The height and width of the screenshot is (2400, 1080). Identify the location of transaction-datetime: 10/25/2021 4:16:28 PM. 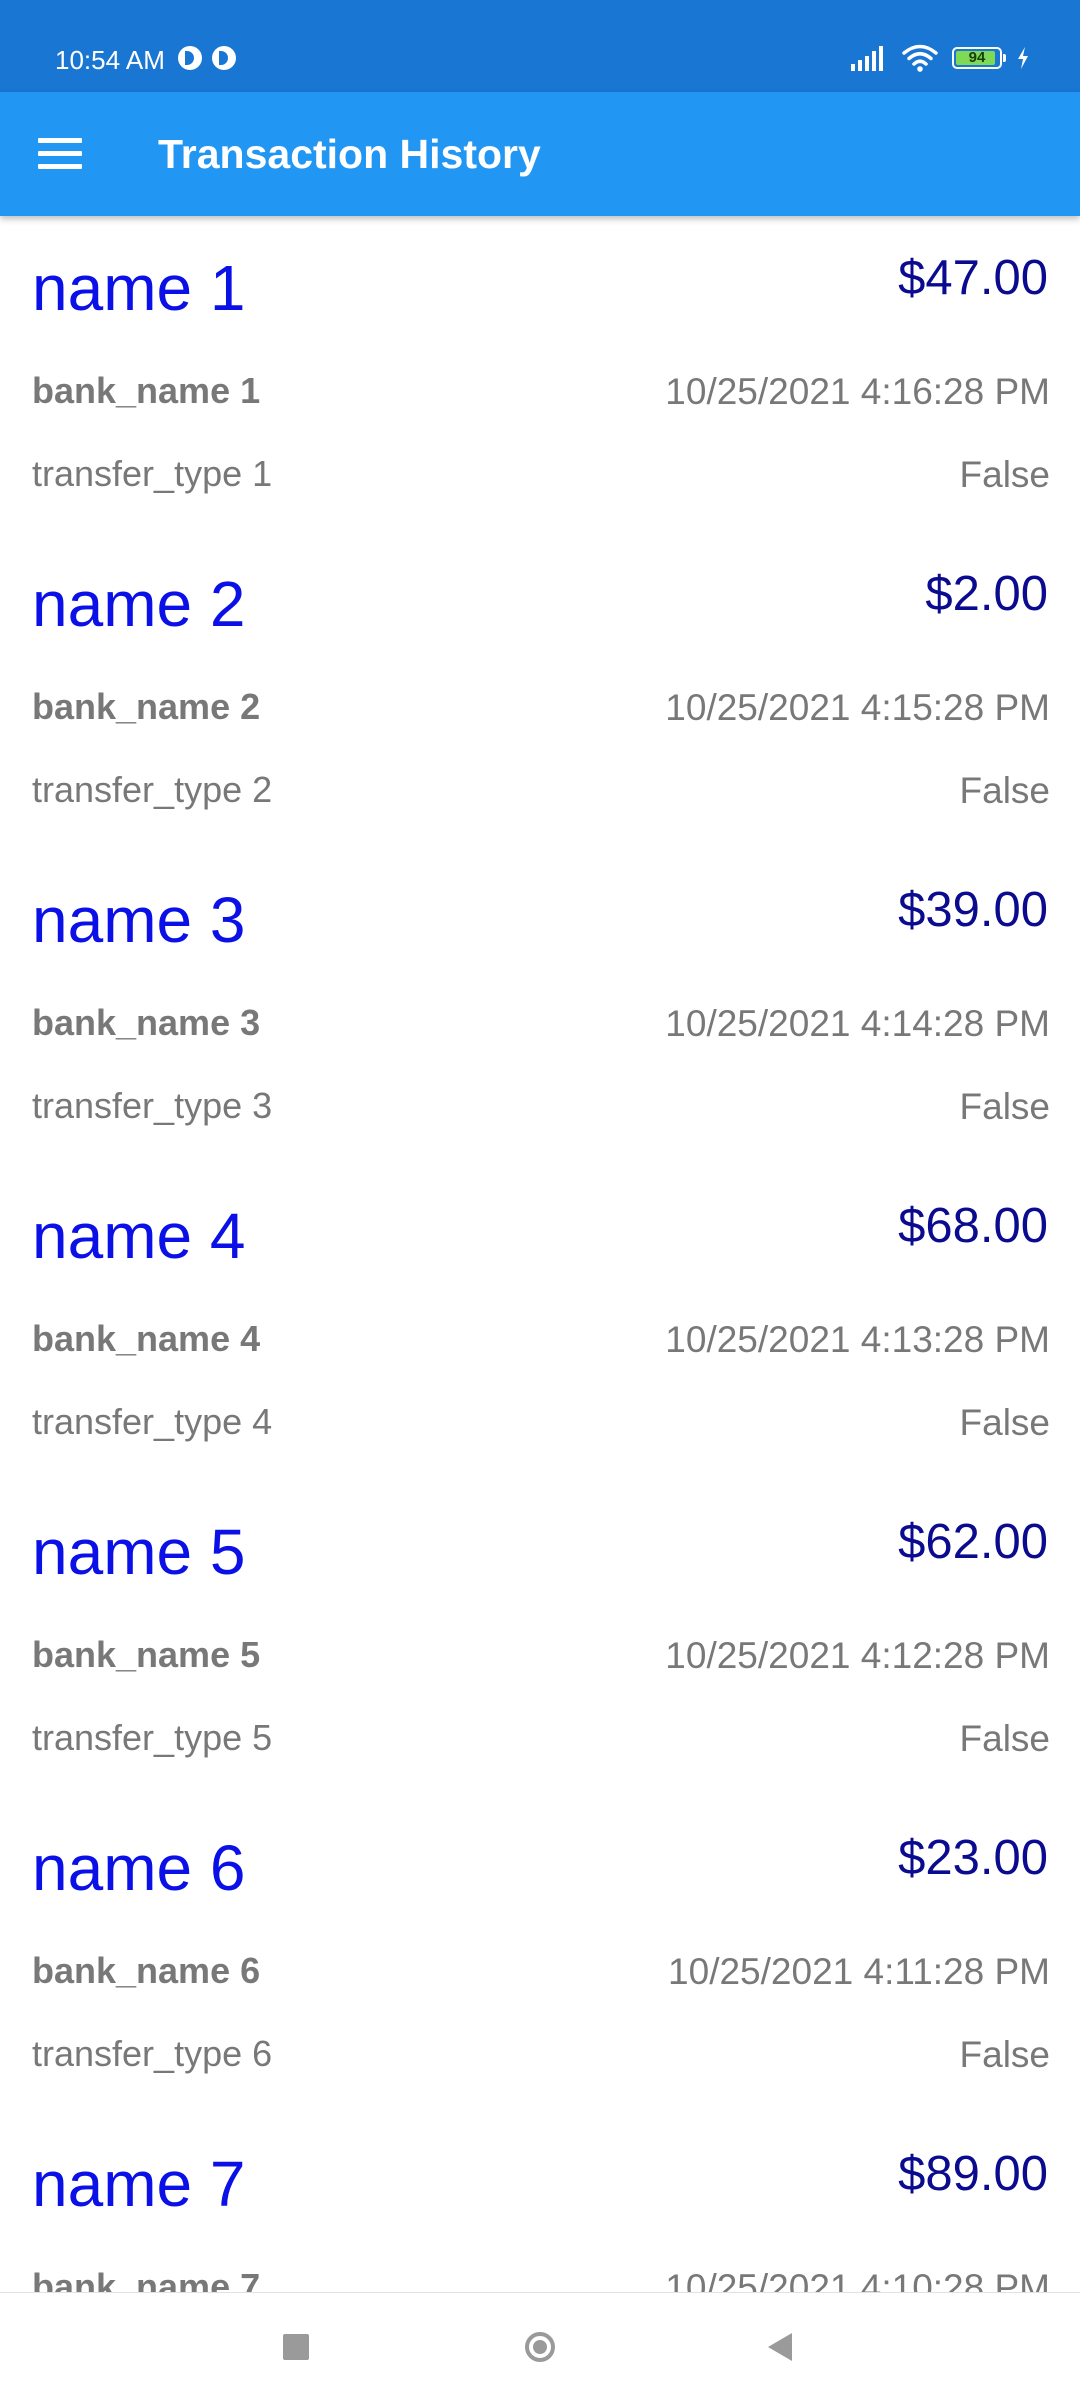
(857, 391).